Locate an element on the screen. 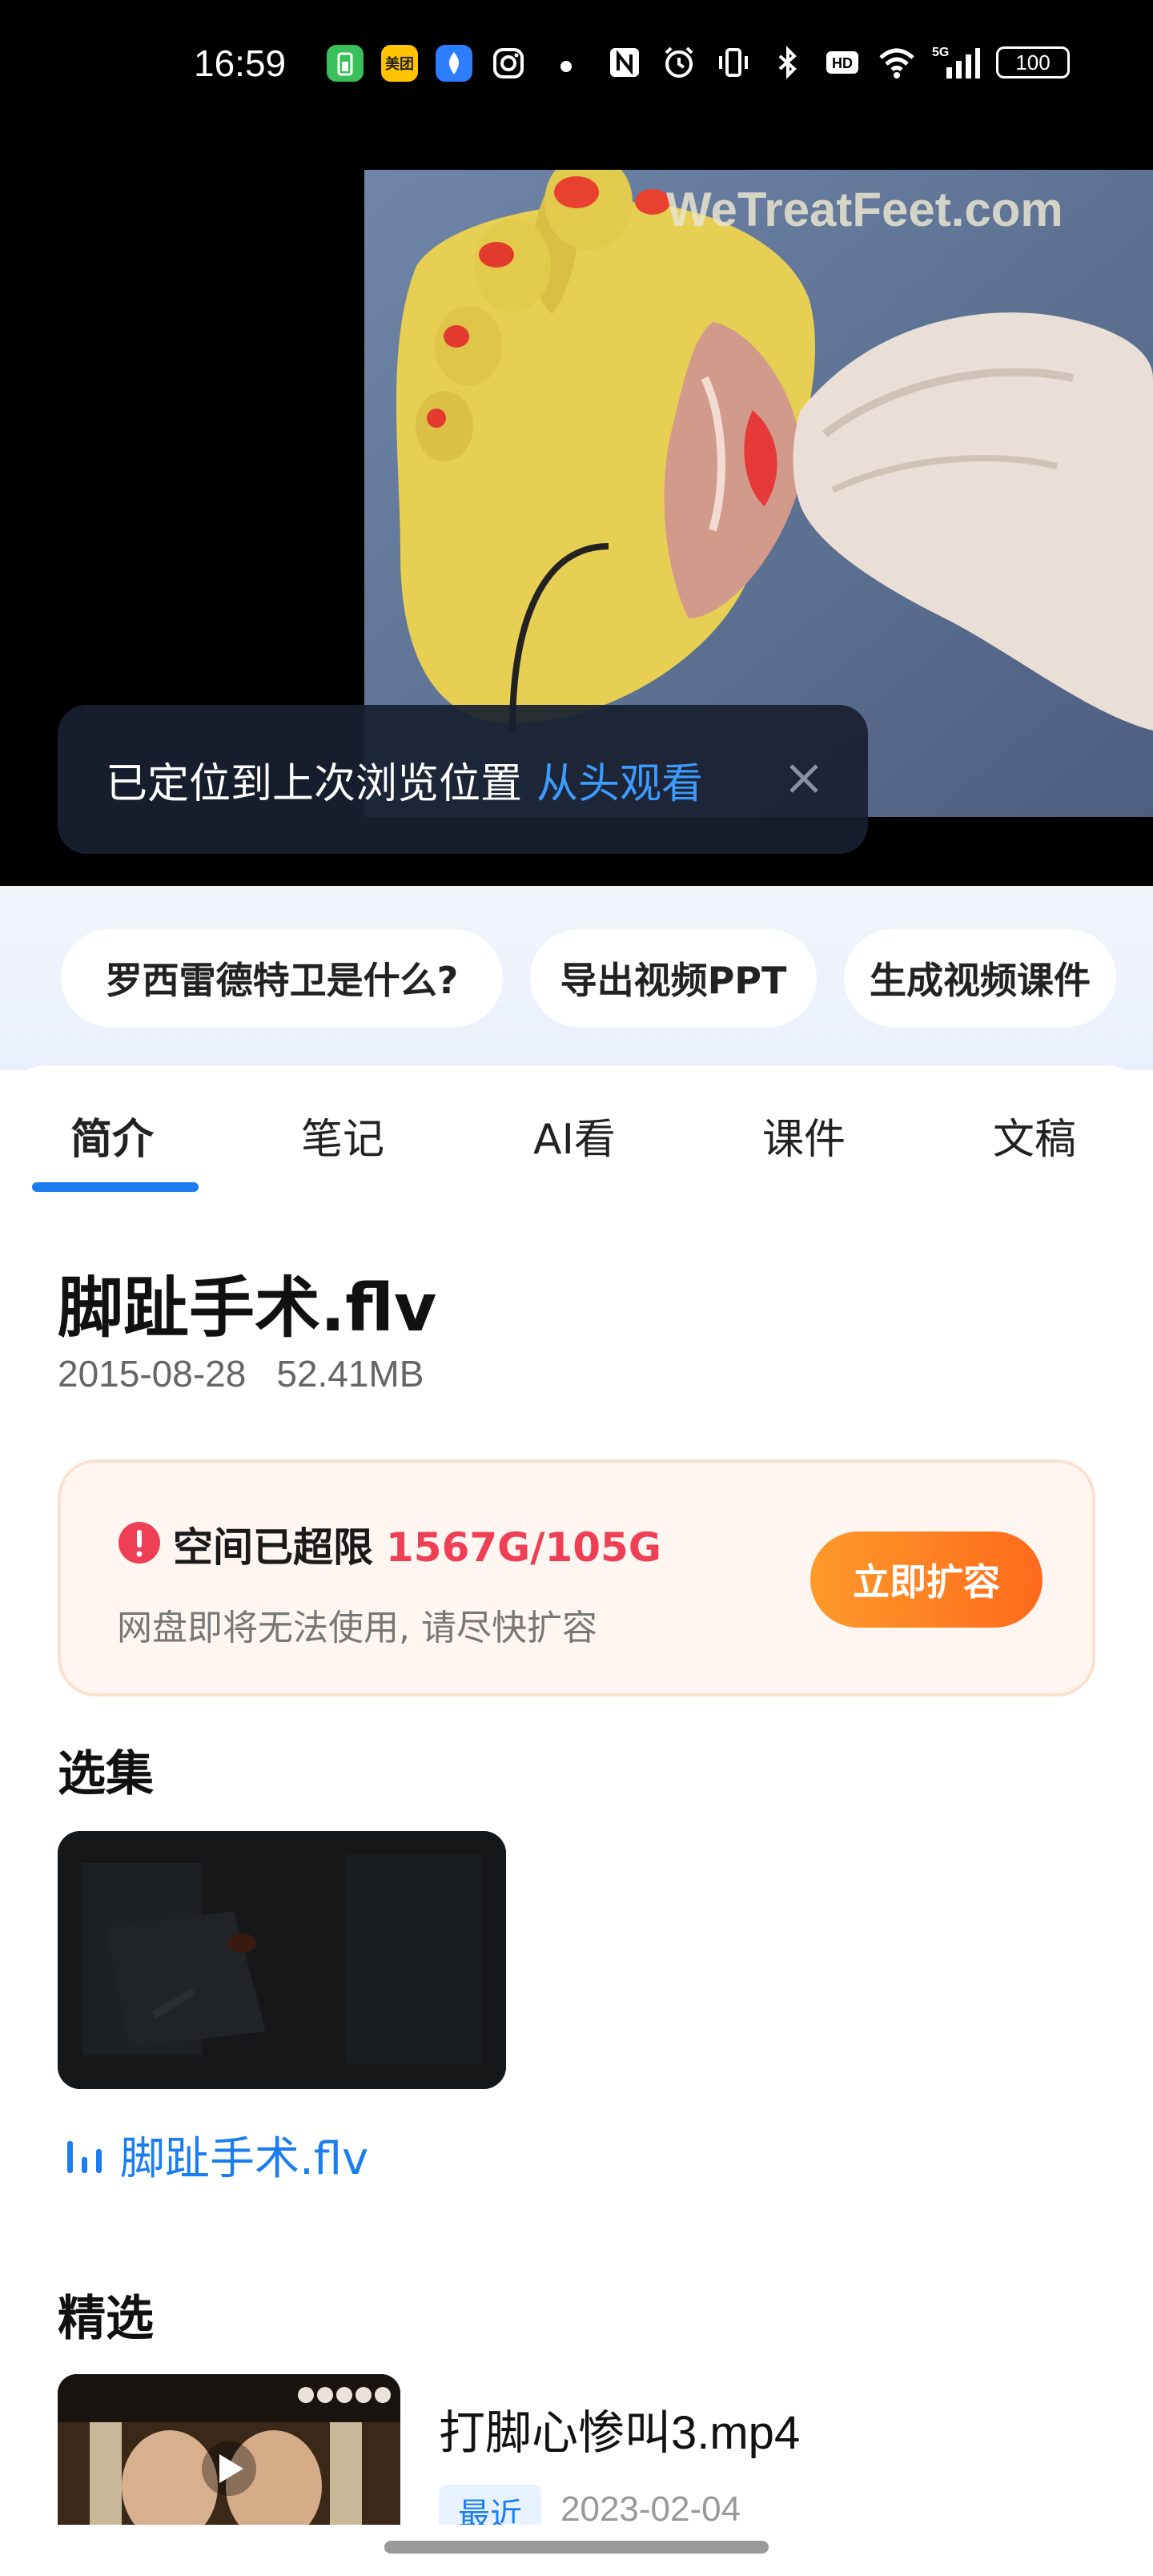 Image resolution: width=1153 pixels, height=2576 pixels. episode-title: 脚趾手术.flv is located at coordinates (245, 2159).